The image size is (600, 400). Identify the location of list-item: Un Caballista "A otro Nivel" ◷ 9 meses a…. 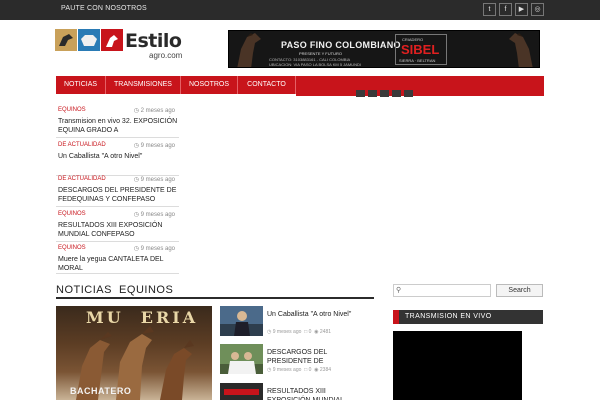
(295, 322).